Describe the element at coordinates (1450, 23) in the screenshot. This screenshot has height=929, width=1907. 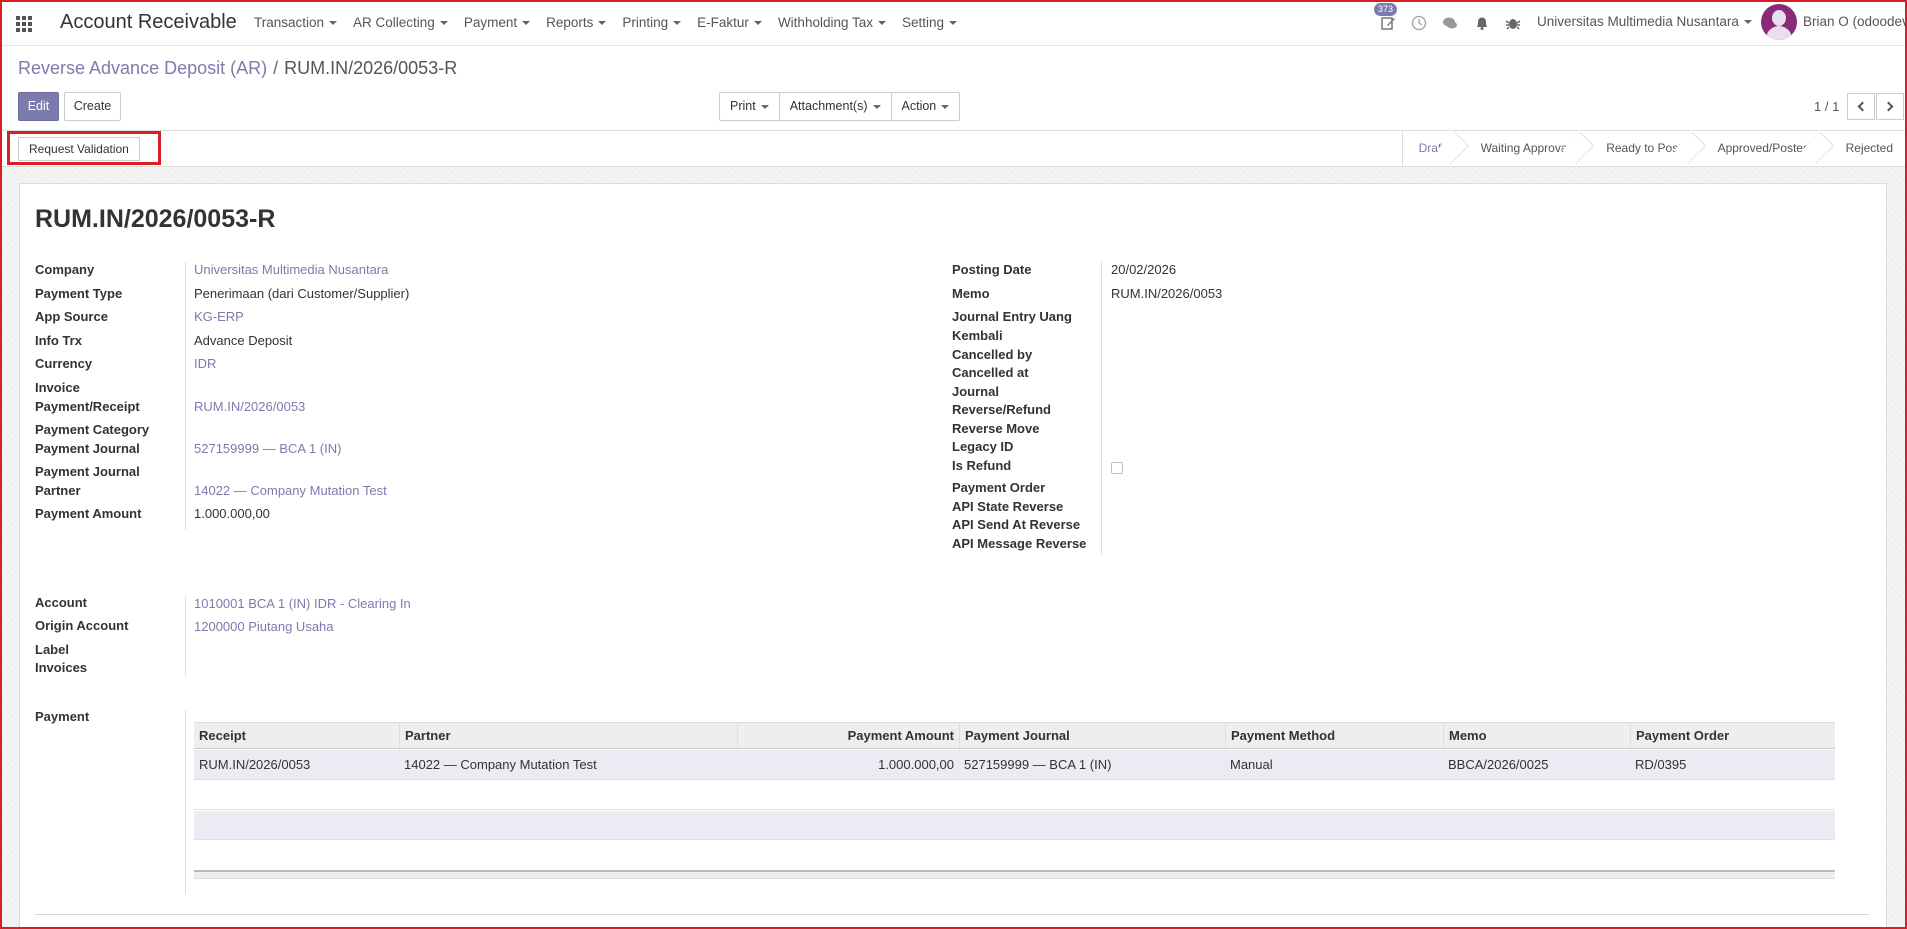
I see `chat-icon` at that location.